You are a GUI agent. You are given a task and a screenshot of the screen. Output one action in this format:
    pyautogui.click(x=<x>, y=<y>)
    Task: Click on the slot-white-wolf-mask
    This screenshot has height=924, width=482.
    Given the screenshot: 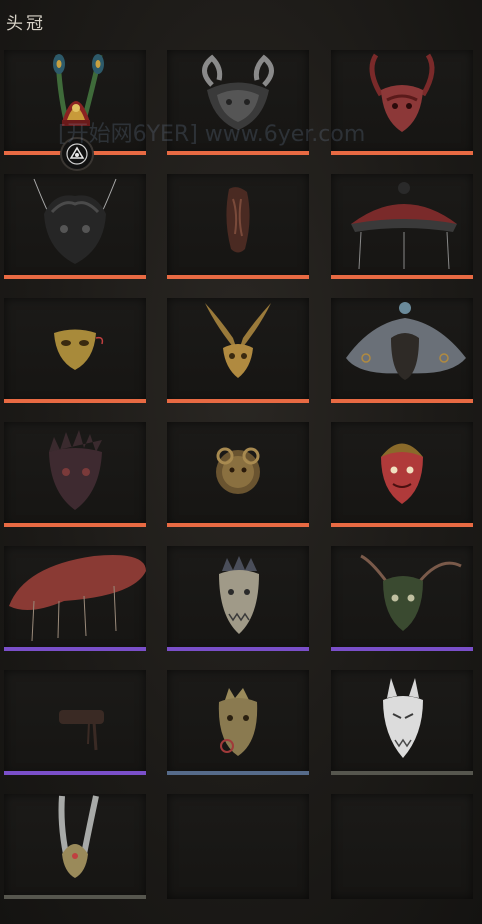 What is the action you would take?
    pyautogui.click(x=402, y=722)
    